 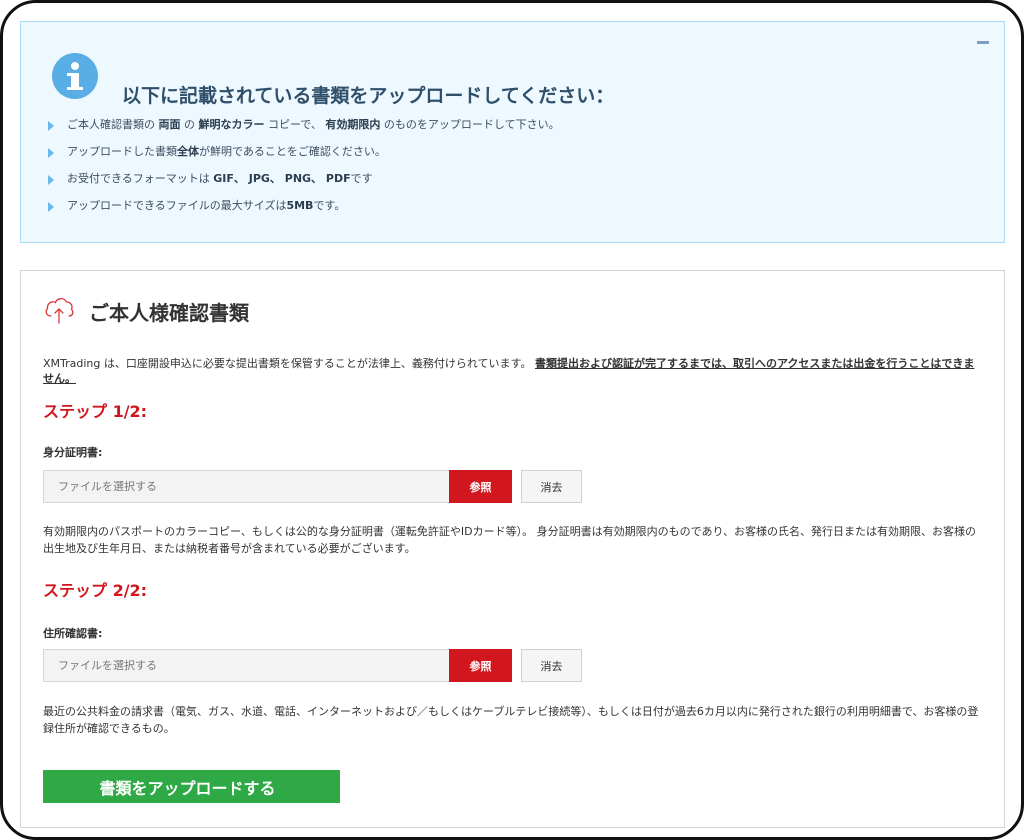 What do you see at coordinates (73, 452) in the screenshot?
I see `id-document-label: 身分証明書:` at bounding box center [73, 452].